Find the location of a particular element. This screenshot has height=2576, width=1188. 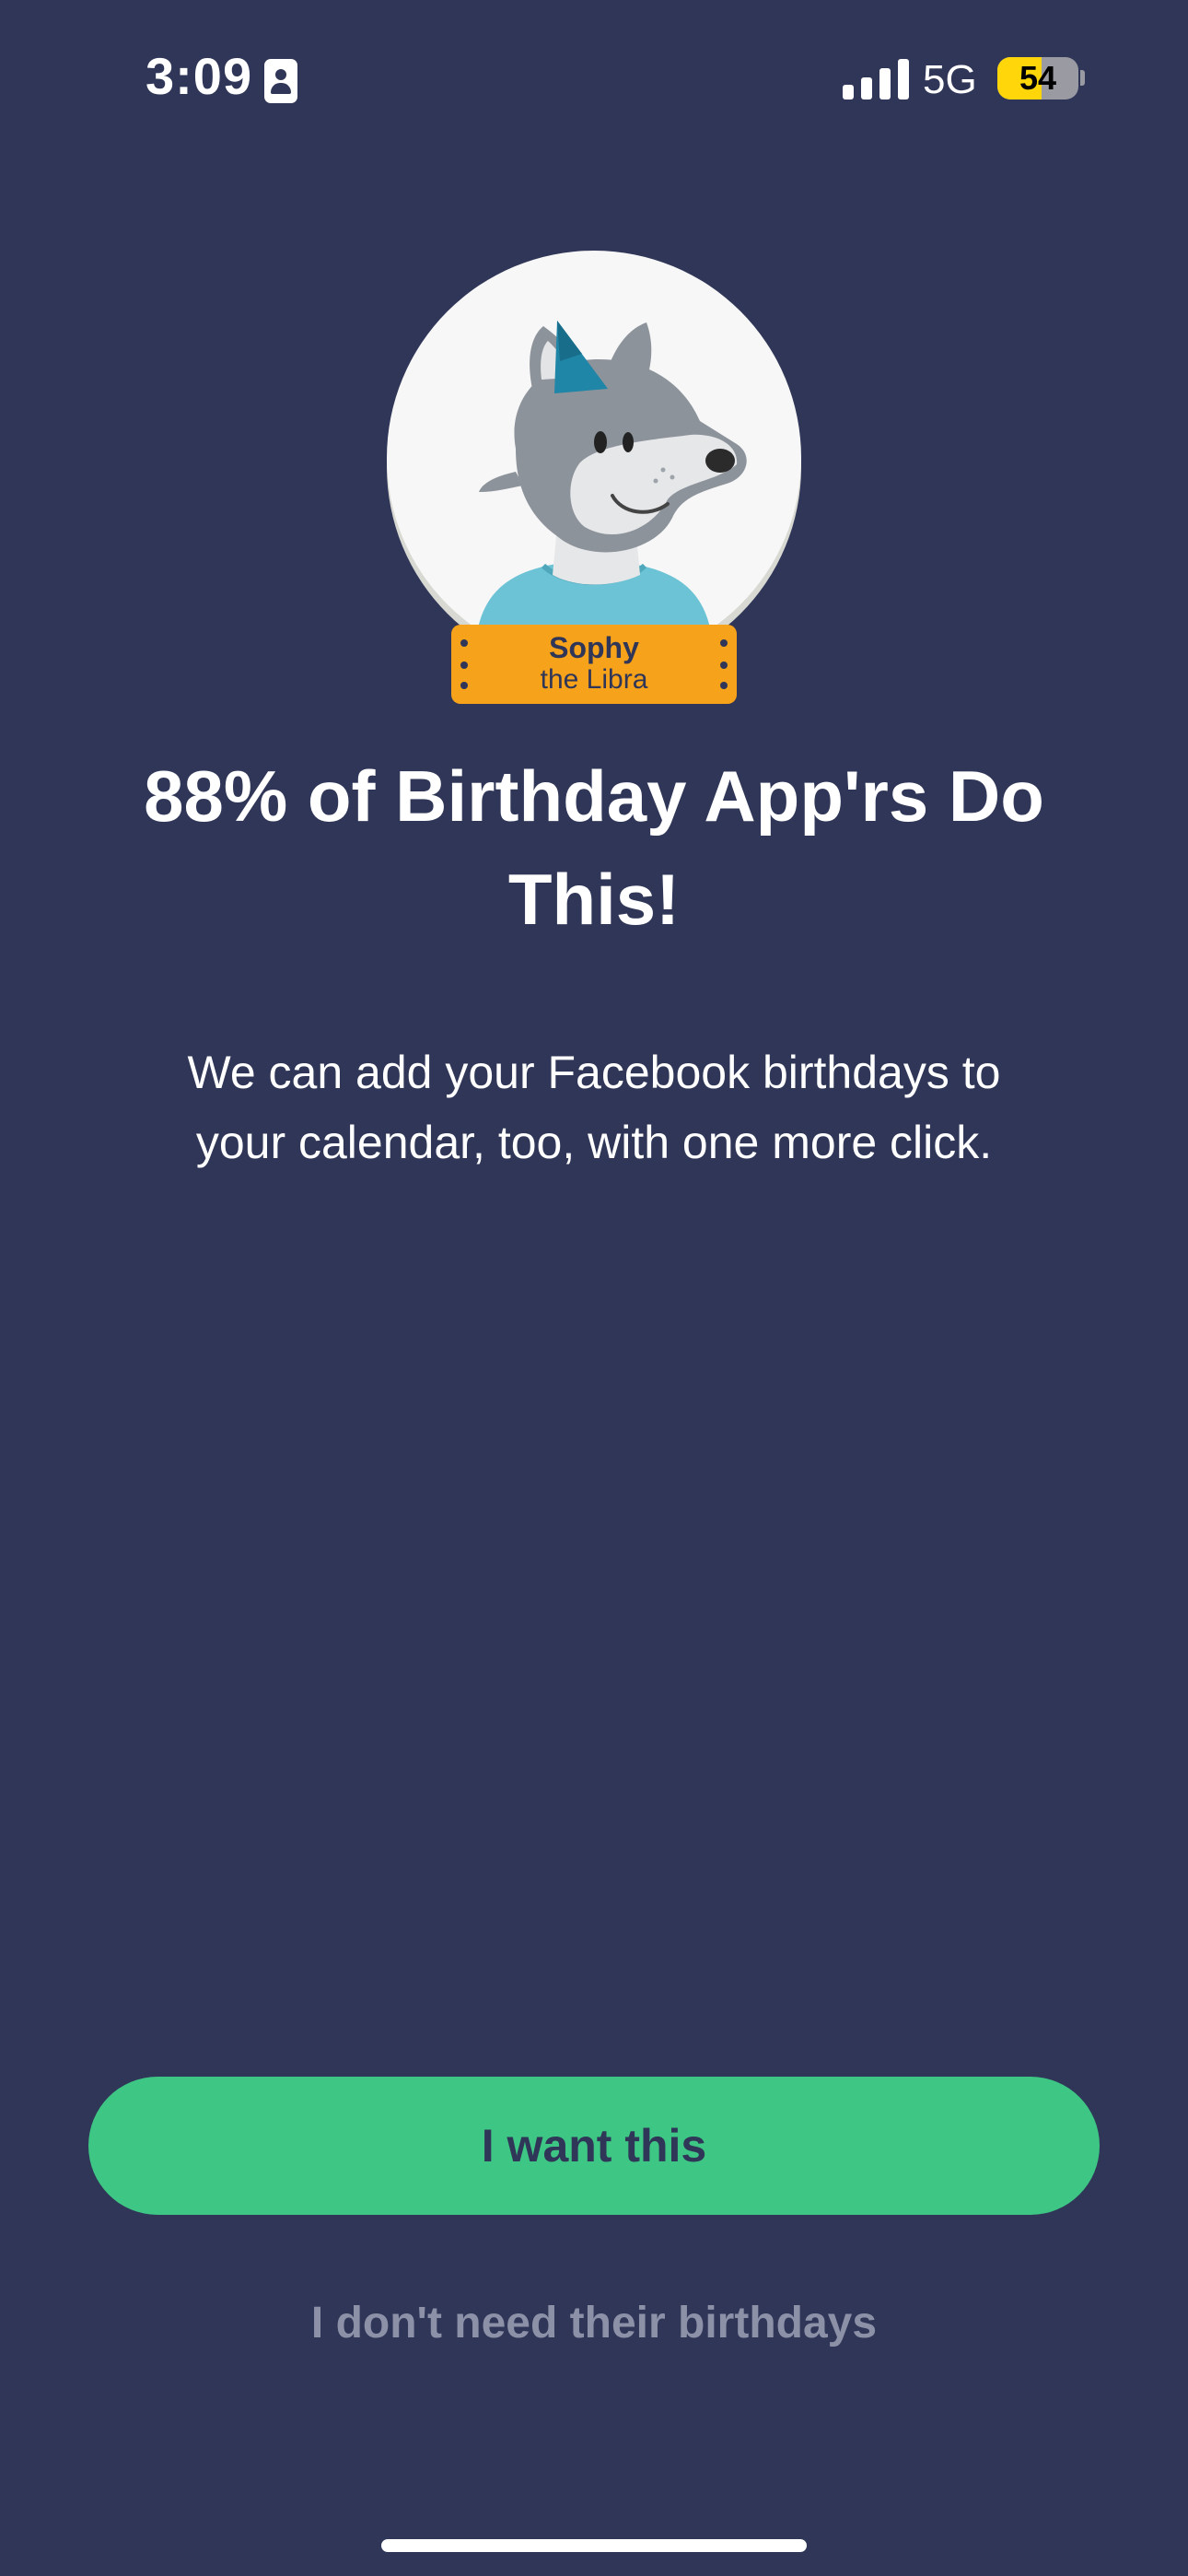

home-indicator is located at coordinates (594, 2545).